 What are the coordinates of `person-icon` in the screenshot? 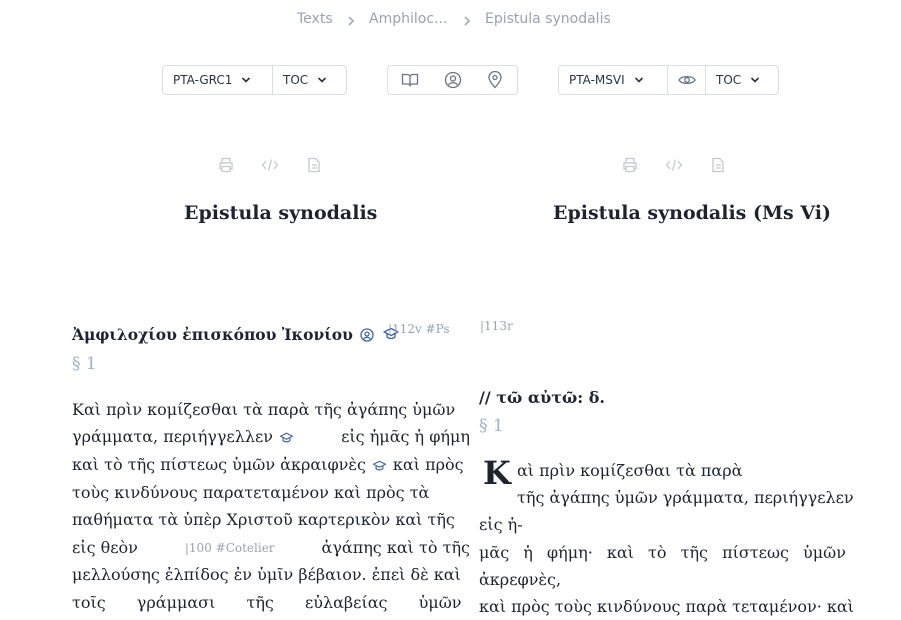 It's located at (367, 335).